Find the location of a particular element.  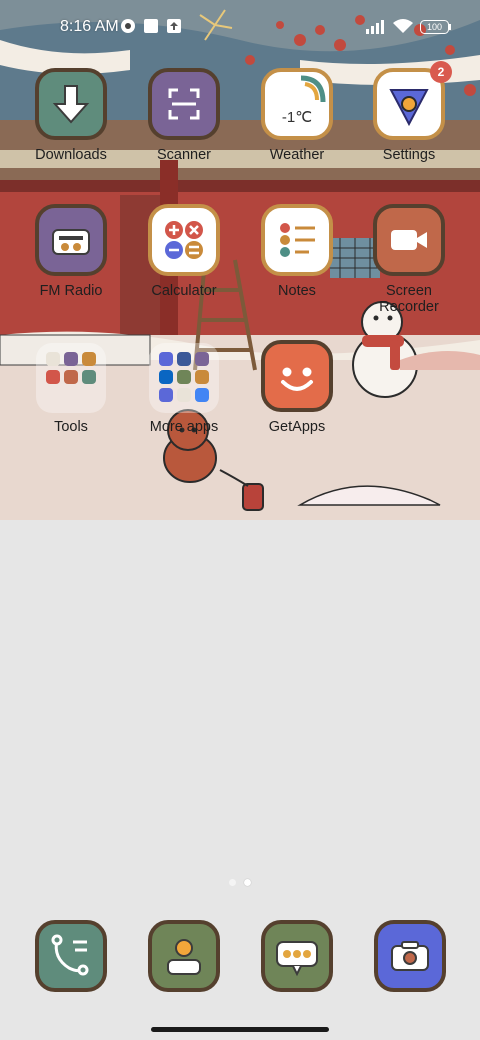

contacts-icon is located at coordinates (184, 956).